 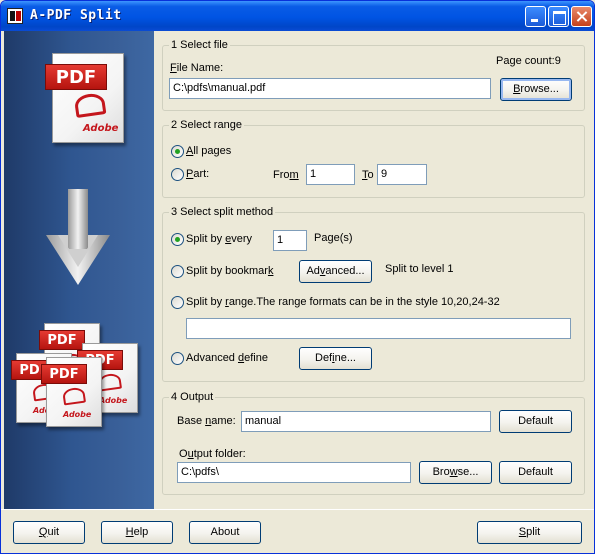 I want to click on range-expression-field, so click(x=378, y=328).